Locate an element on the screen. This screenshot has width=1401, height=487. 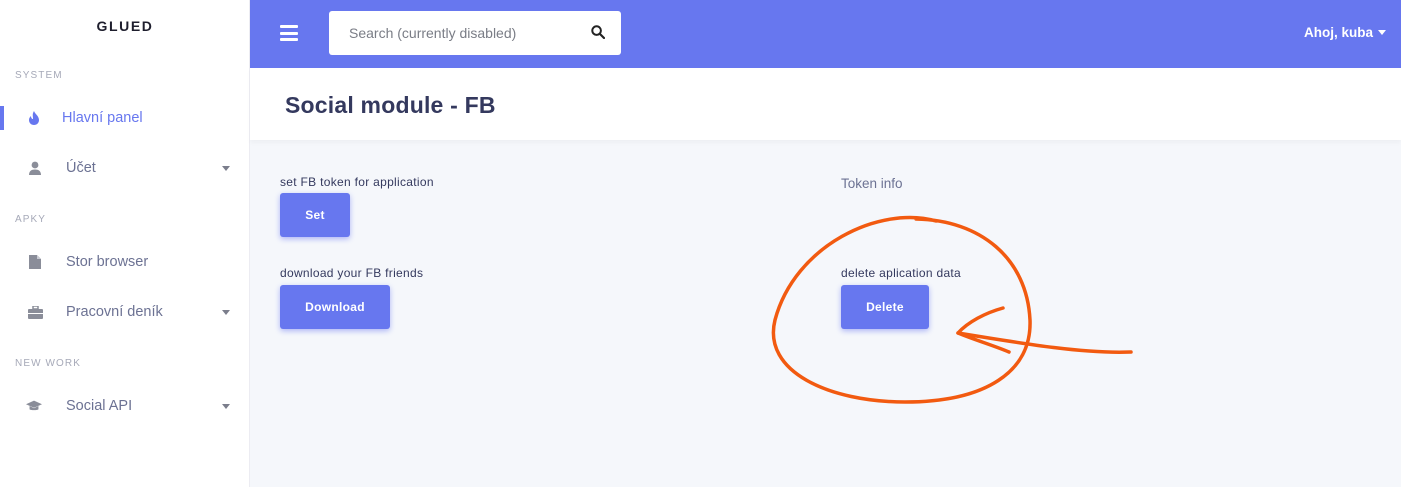
section-header-new-work: NEW WORK is located at coordinates (48, 363).